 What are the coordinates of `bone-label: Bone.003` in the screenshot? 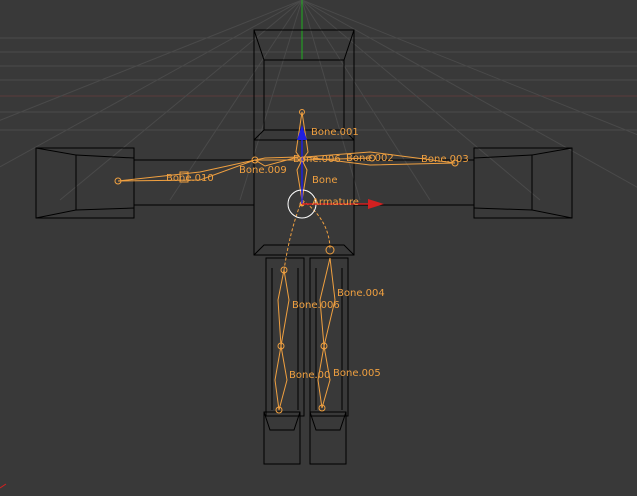 It's located at (445, 159).